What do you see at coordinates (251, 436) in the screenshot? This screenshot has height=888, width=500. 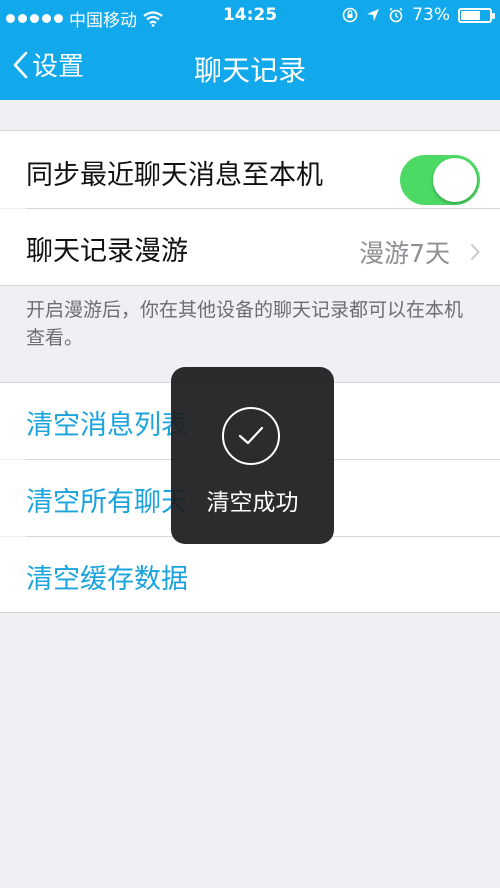 I see `checkmark-icon` at bounding box center [251, 436].